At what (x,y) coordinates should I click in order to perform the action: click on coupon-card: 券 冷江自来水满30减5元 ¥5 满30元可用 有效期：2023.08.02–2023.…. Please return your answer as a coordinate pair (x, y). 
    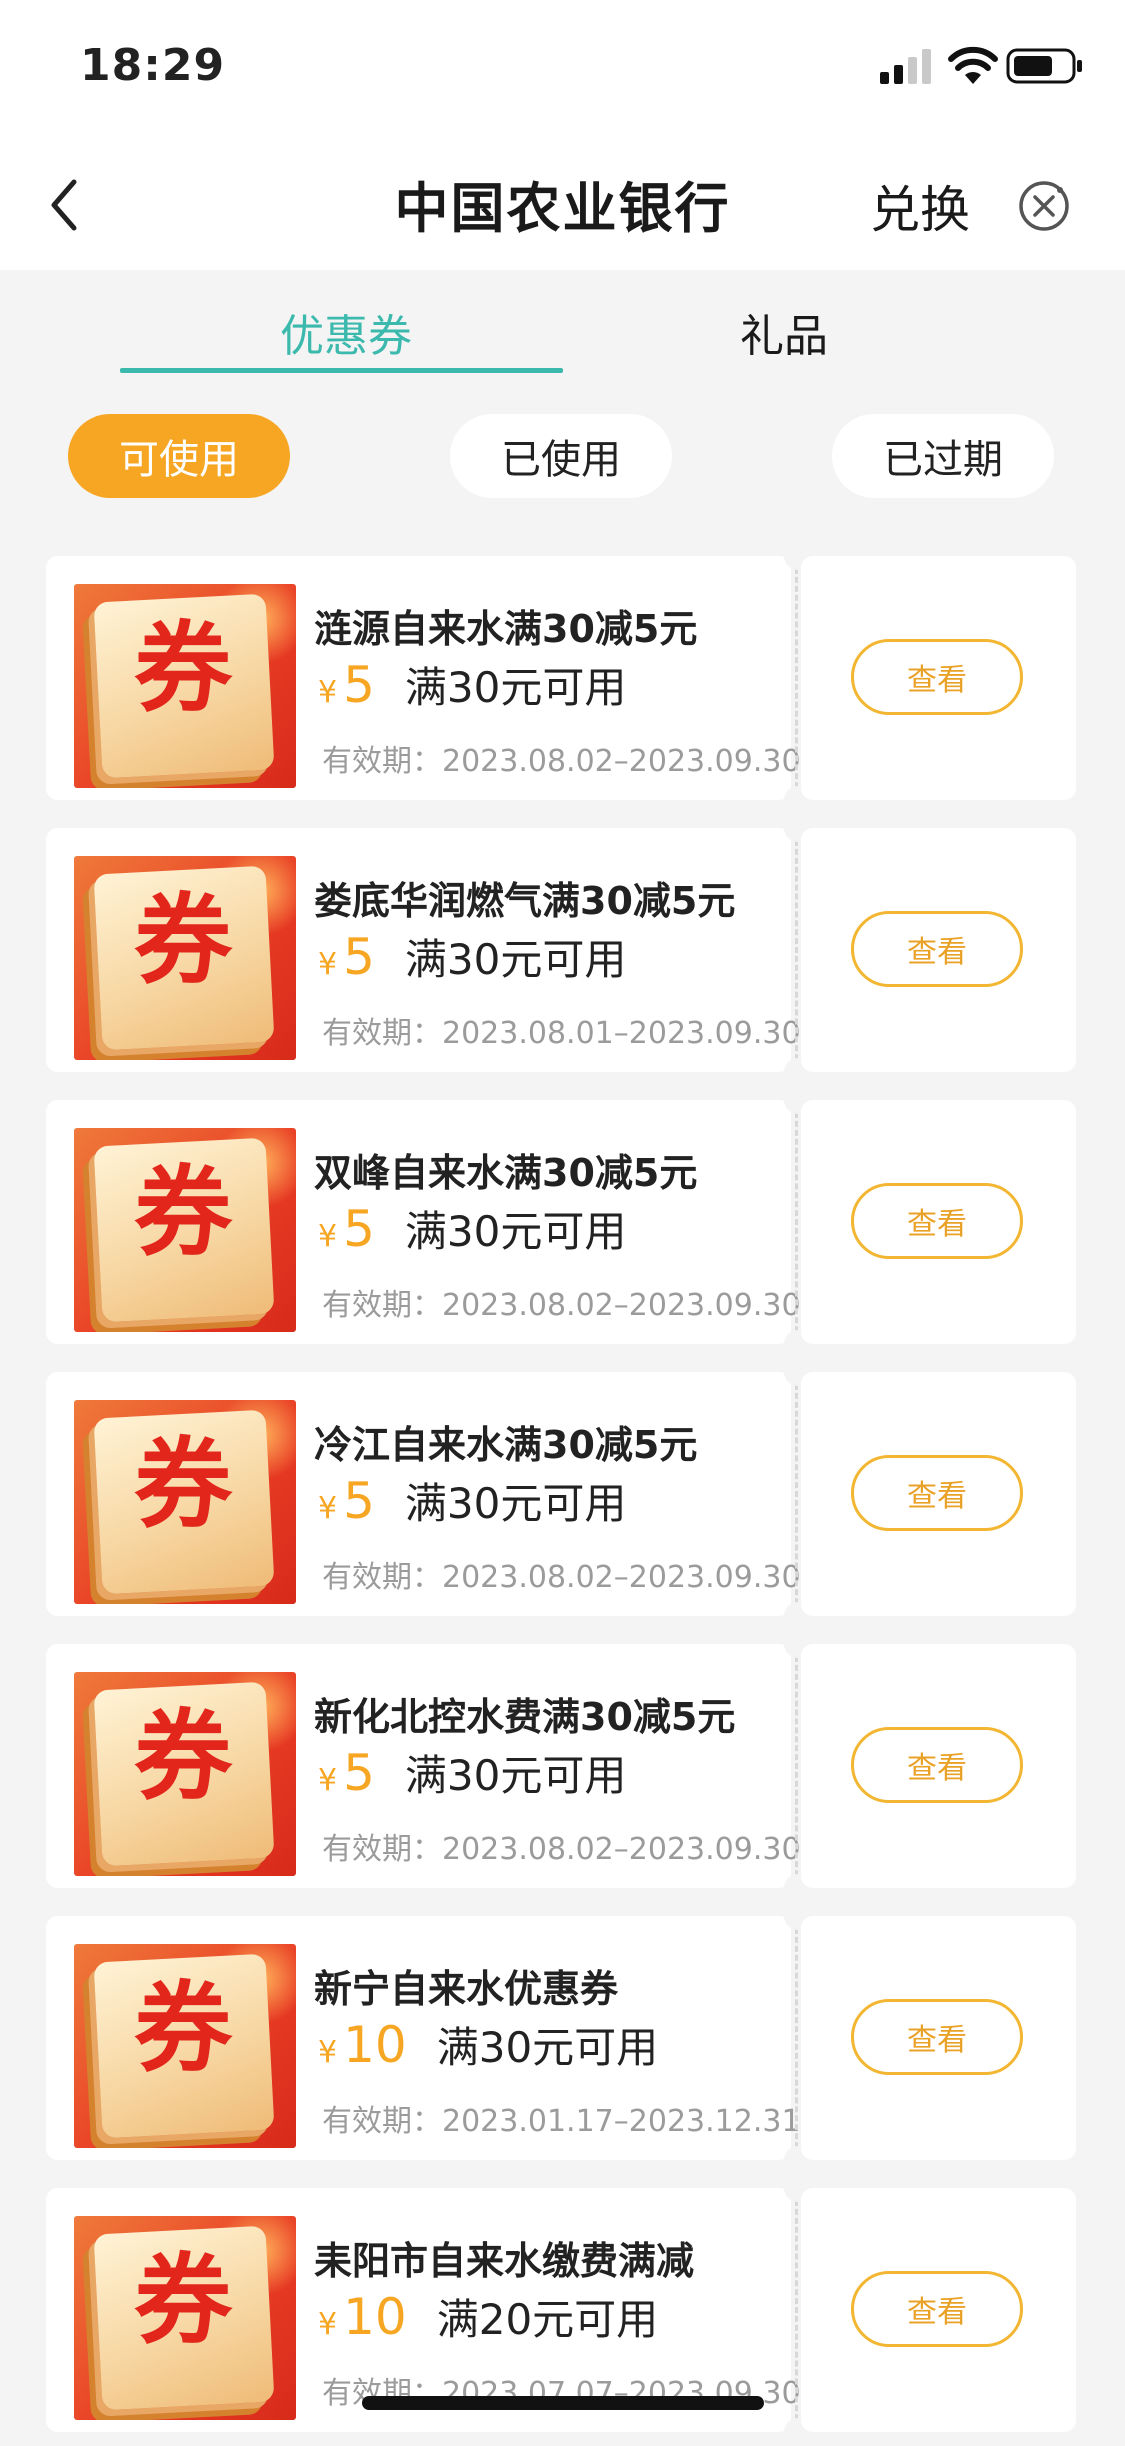
    Looking at the image, I should click on (561, 1494).